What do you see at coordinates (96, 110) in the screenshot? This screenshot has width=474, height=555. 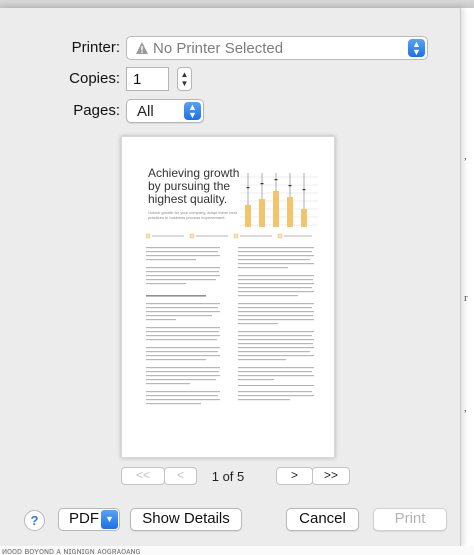 I see `pages-label: Pages:` at bounding box center [96, 110].